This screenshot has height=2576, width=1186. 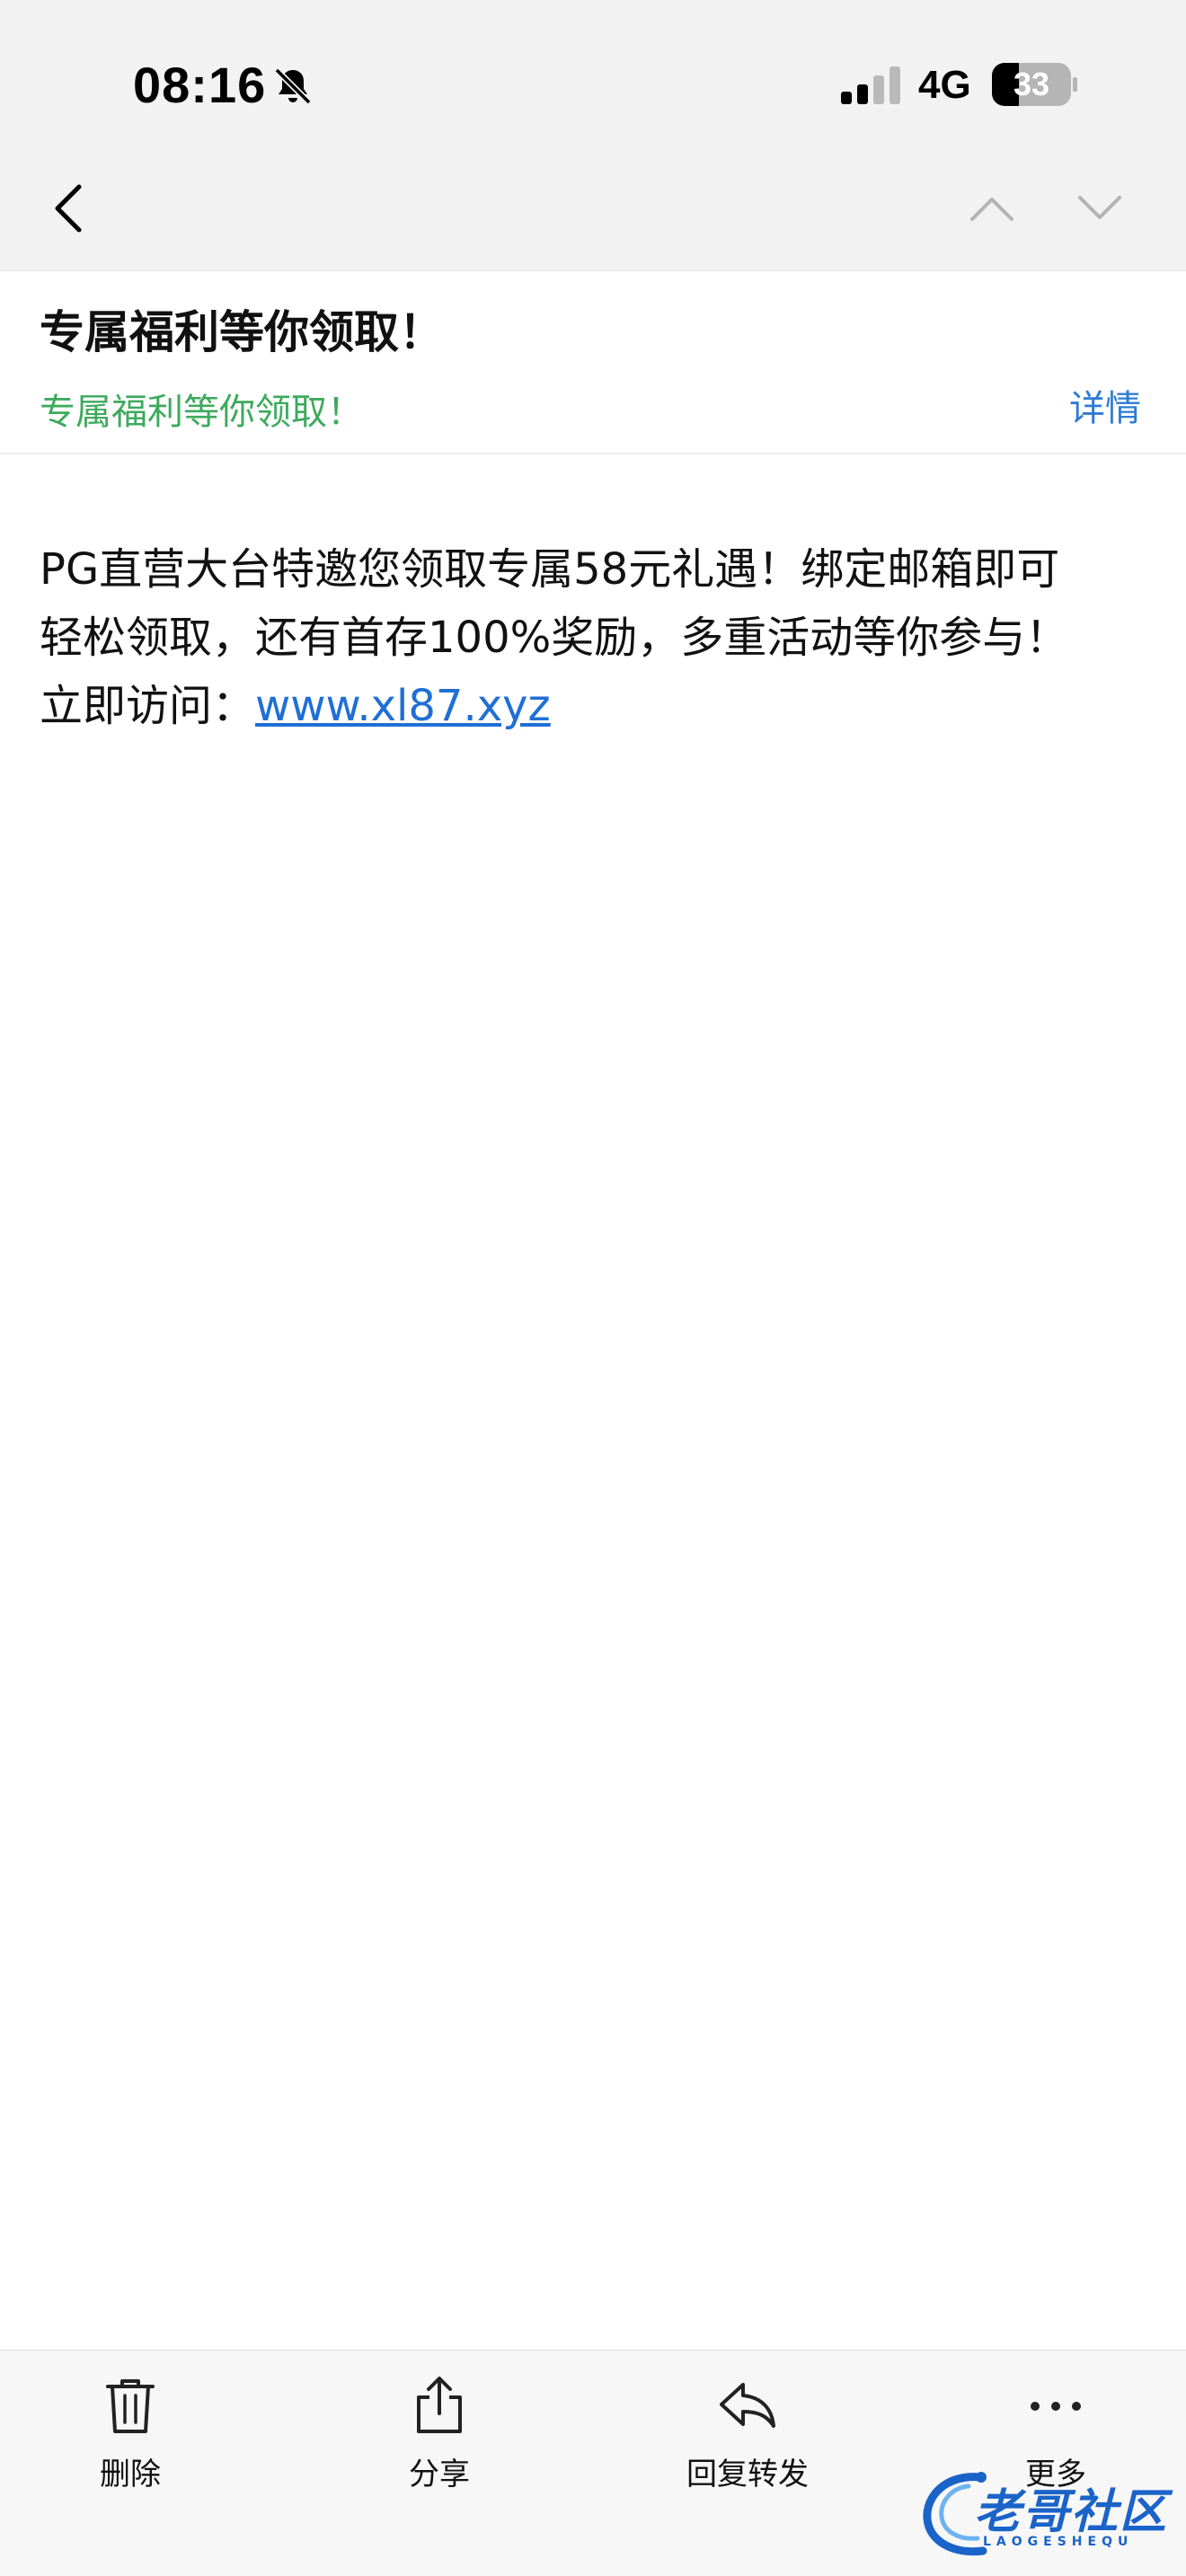 What do you see at coordinates (597, 706) in the screenshot?
I see `body-line-3: 立即访问：www.xl87.xyz` at bounding box center [597, 706].